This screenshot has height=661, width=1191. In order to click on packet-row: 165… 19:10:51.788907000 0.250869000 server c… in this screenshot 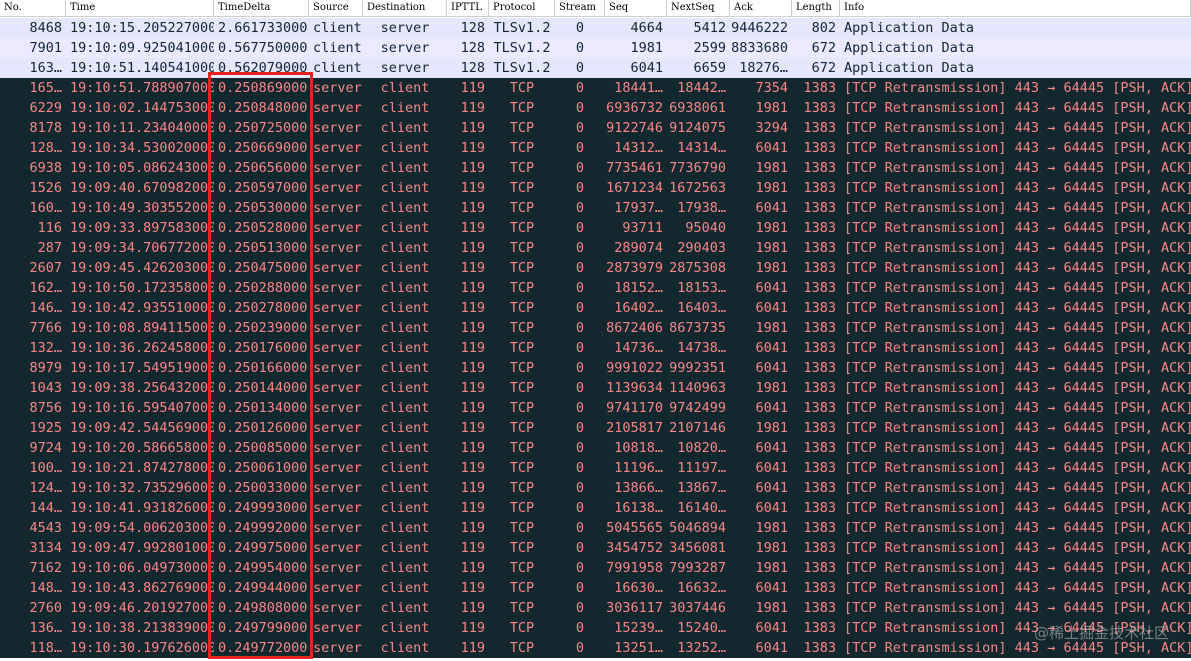, I will do `click(595, 88)`.